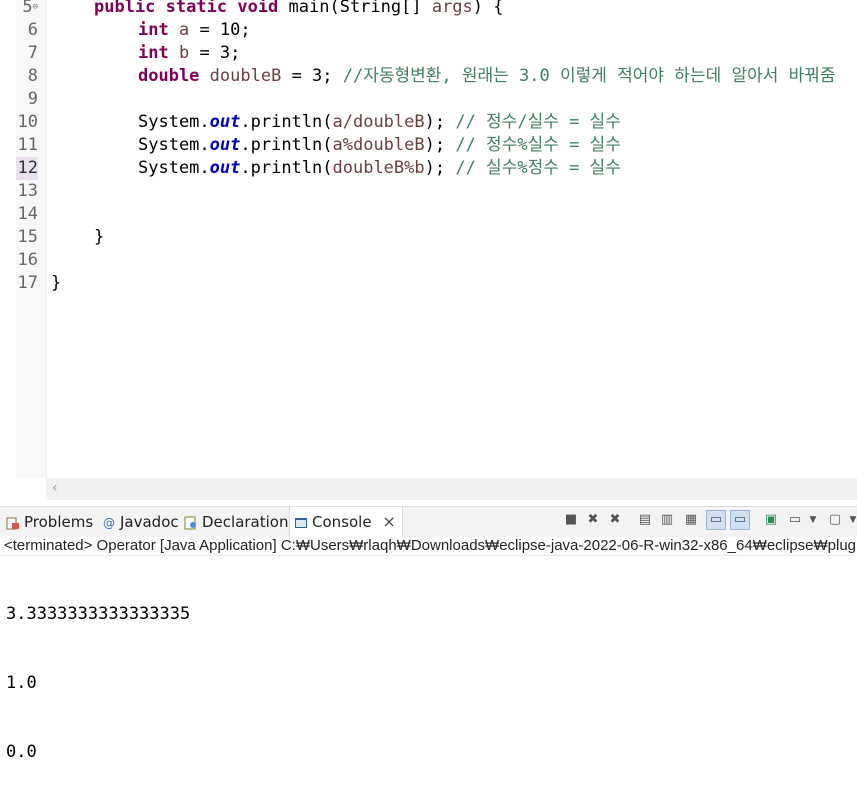 Image resolution: width=857 pixels, height=787 pixels. I want to click on remove-all-terminated-icon: ✖, so click(615, 520).